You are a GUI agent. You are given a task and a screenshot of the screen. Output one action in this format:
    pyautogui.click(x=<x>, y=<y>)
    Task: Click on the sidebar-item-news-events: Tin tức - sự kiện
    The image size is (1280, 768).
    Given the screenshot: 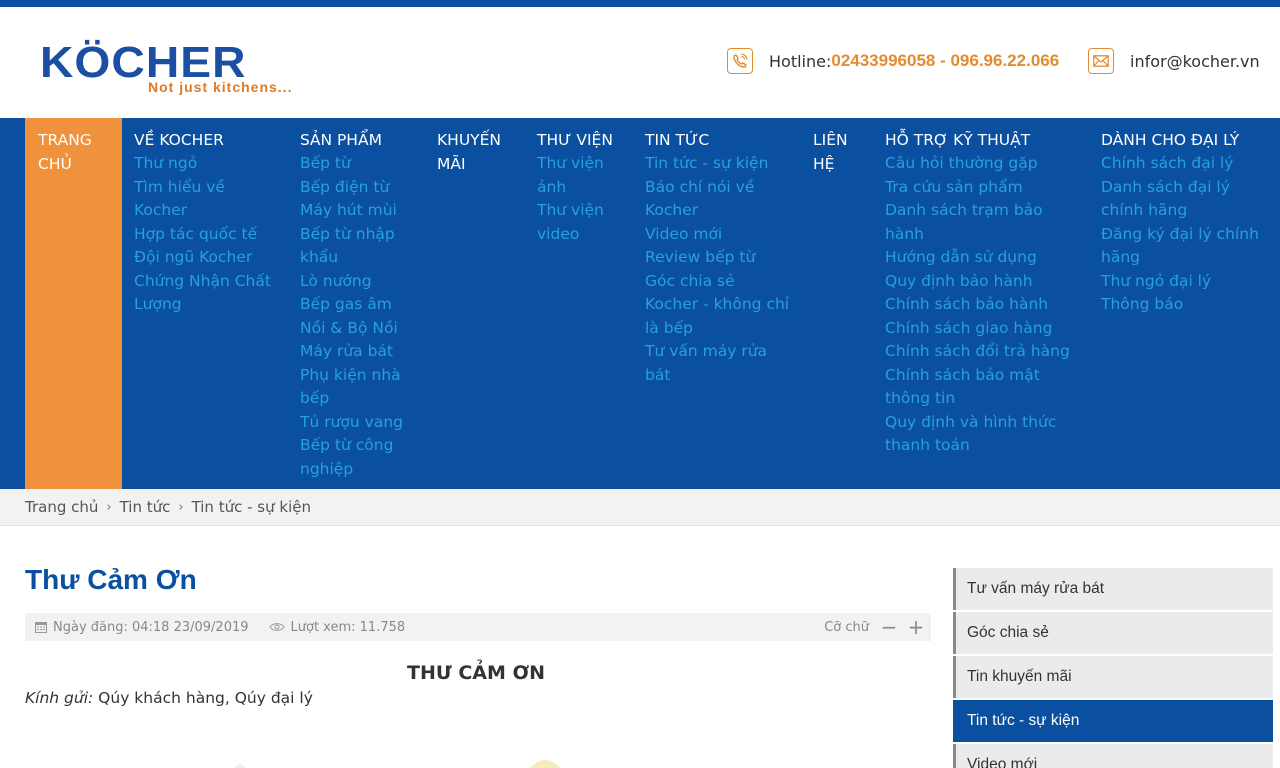 What is the action you would take?
    pyautogui.click(x=1113, y=721)
    